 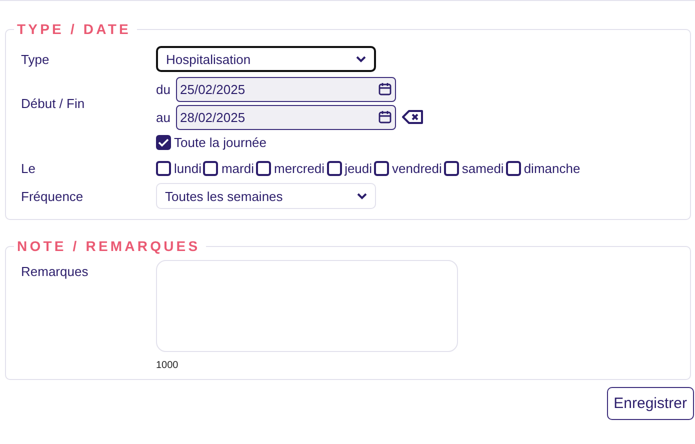 I want to click on save-button: Enregistrer, so click(x=650, y=403).